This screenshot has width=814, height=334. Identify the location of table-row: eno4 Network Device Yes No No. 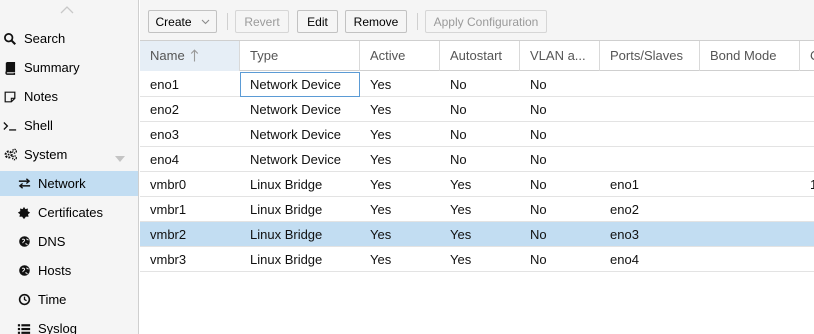
(477, 159).